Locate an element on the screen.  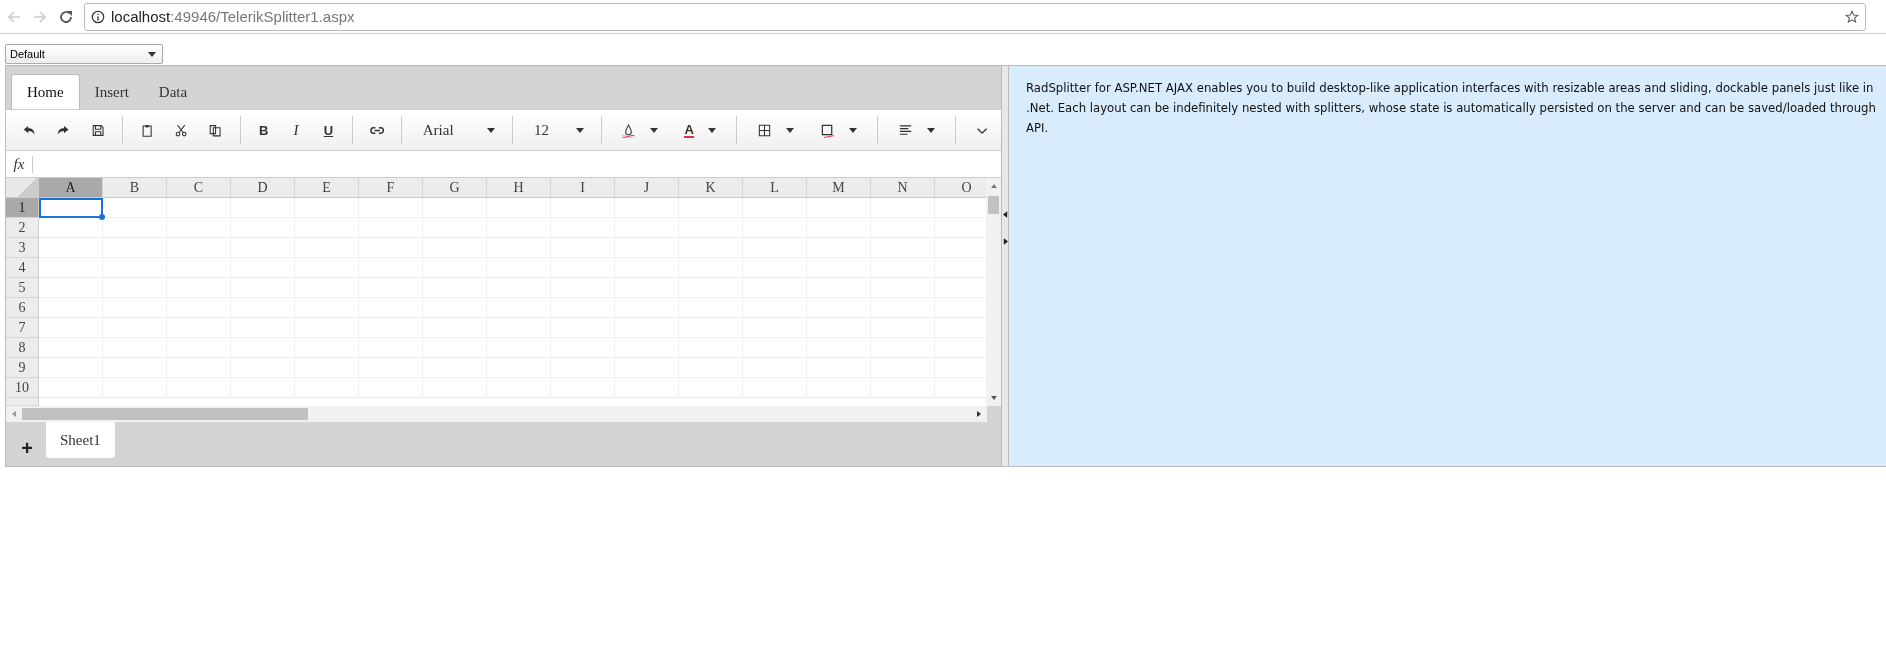
square-icon is located at coordinates (827, 130).